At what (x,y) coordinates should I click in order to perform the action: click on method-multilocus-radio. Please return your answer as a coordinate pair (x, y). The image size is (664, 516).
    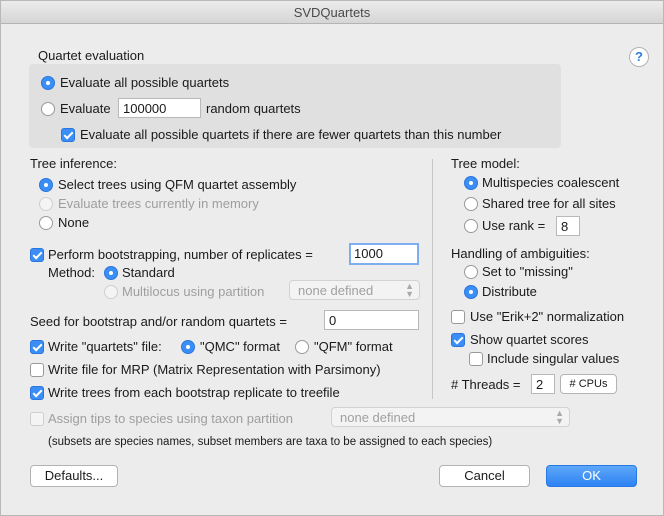
    Looking at the image, I should click on (111, 292).